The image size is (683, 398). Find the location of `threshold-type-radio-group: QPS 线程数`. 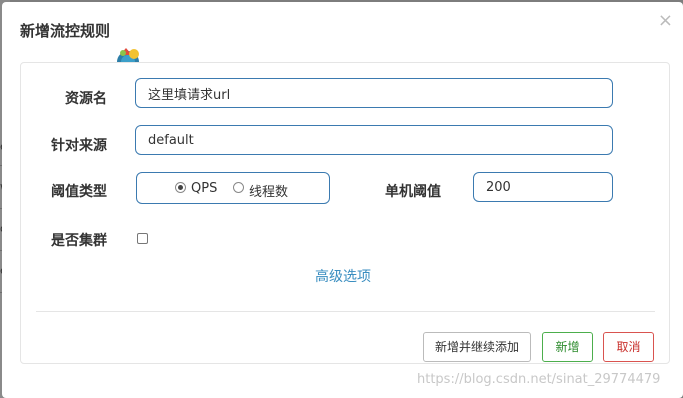

threshold-type-radio-group: QPS 线程数 is located at coordinates (233, 188).